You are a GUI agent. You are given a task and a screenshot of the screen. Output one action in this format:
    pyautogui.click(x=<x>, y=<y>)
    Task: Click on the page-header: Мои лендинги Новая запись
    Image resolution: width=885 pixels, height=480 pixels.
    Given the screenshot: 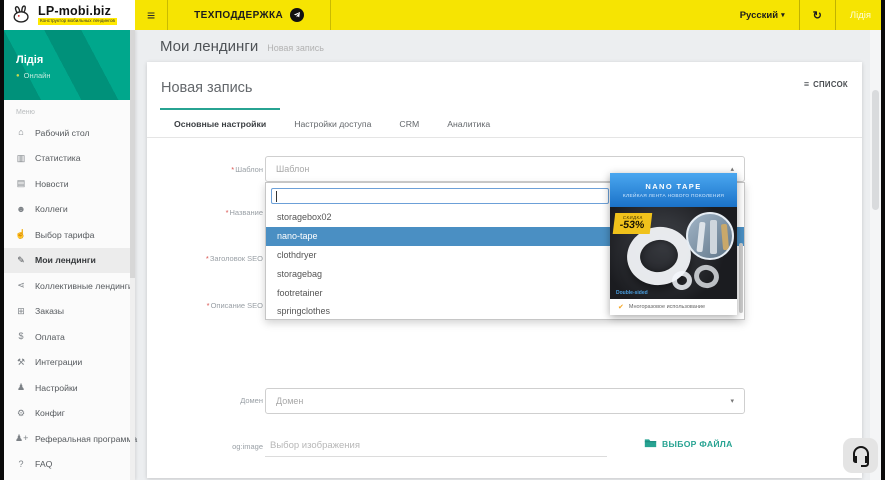 What is the action you would take?
    pyautogui.click(x=242, y=46)
    